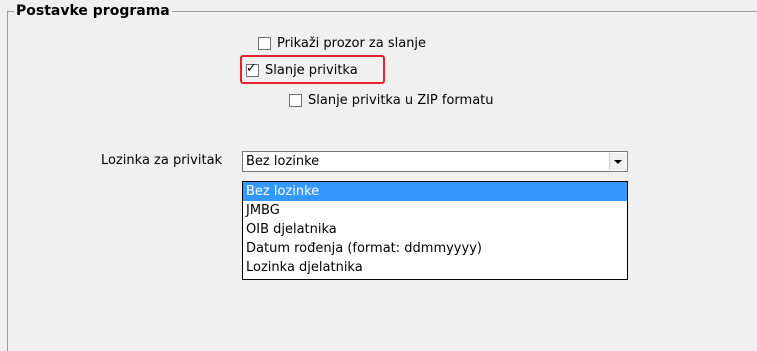 This screenshot has width=757, height=351. I want to click on password-select: Bez lozinke, so click(435, 161).